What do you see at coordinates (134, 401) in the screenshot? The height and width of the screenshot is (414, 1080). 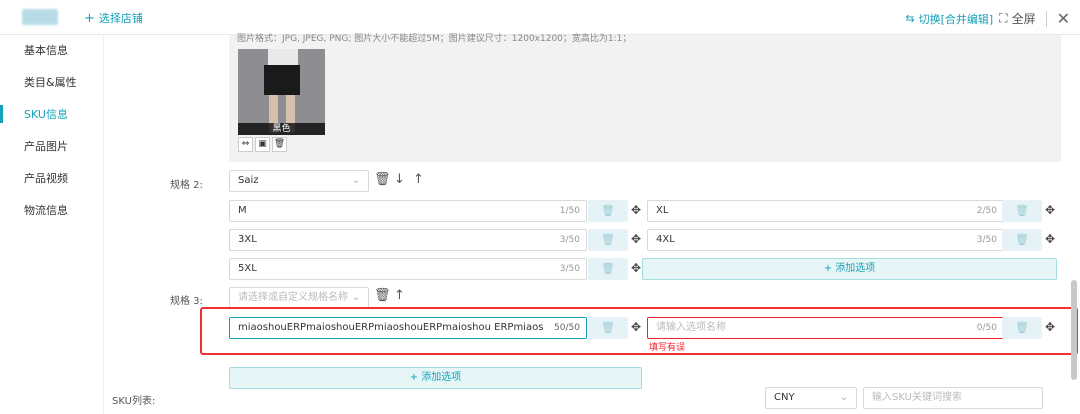 I see `sku-list-label: SKU列表:` at bounding box center [134, 401].